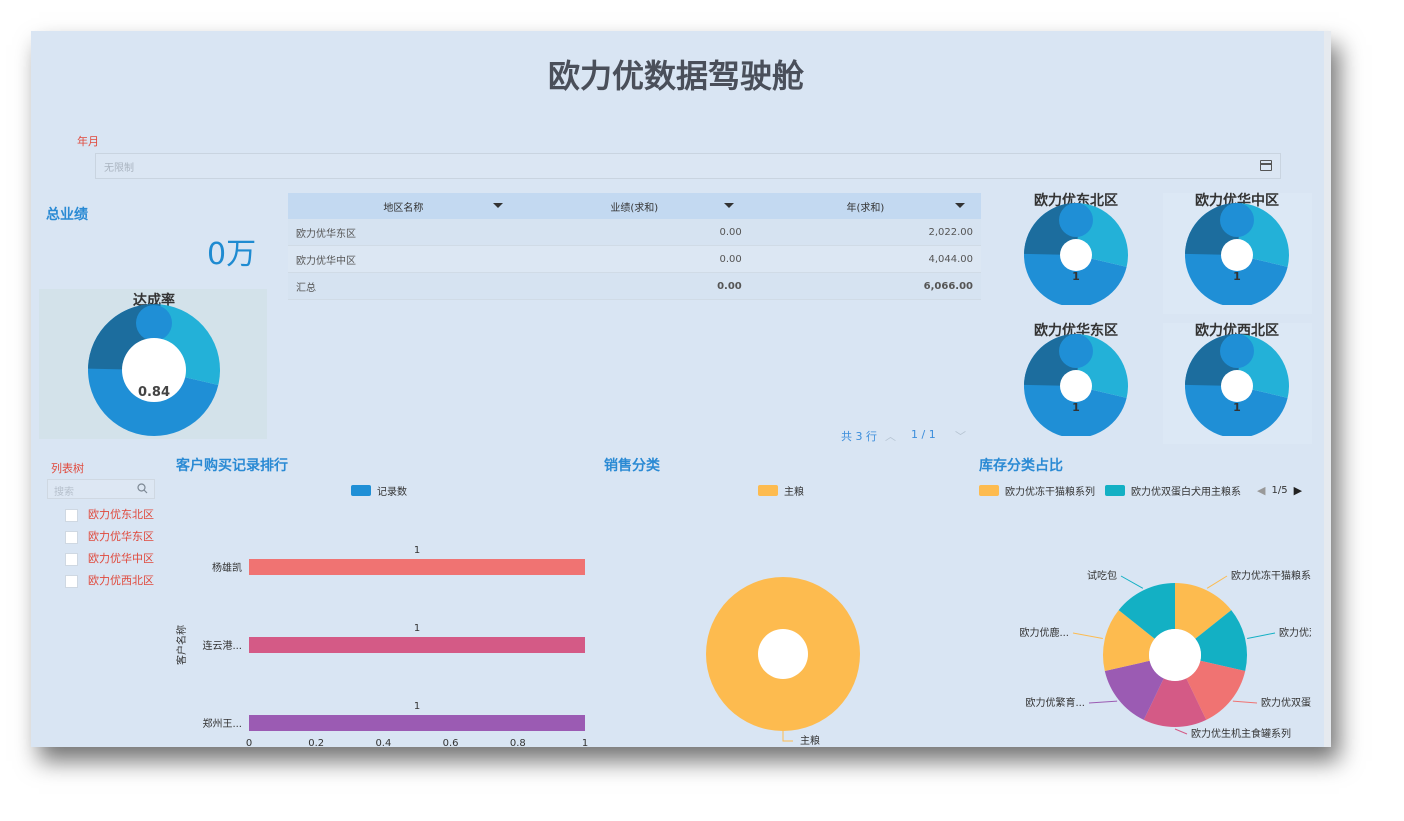  Describe the element at coordinates (232, 254) in the screenshot. I see `total-value: 0万` at that location.